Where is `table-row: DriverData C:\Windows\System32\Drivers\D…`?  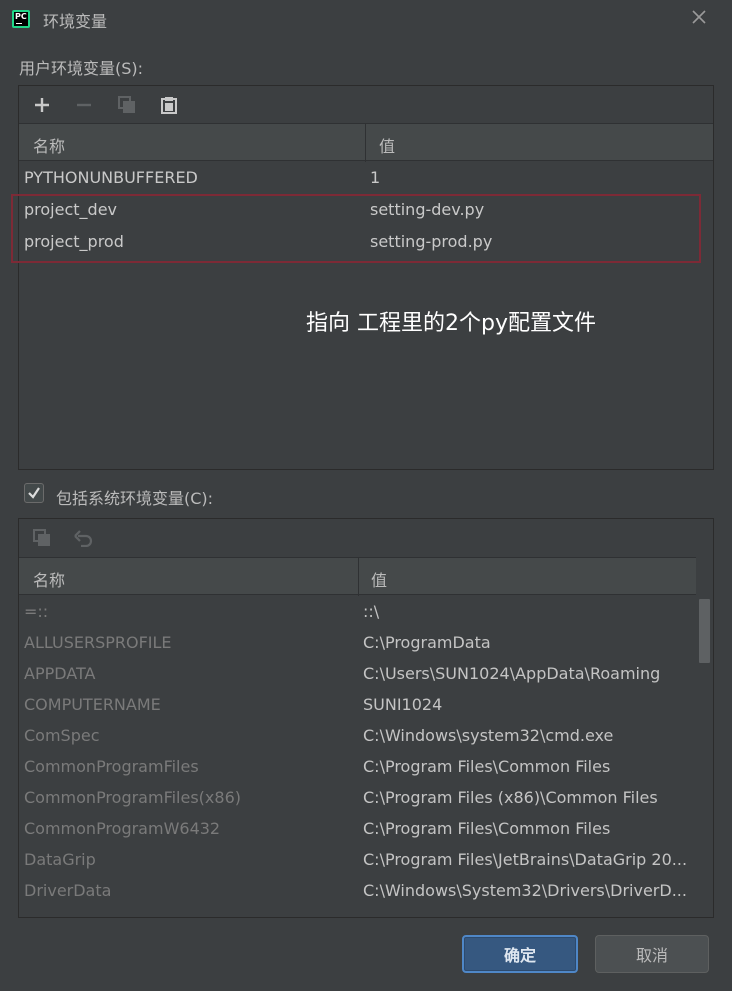 table-row: DriverData C:\Windows\System32\Drivers\D… is located at coordinates (357, 891).